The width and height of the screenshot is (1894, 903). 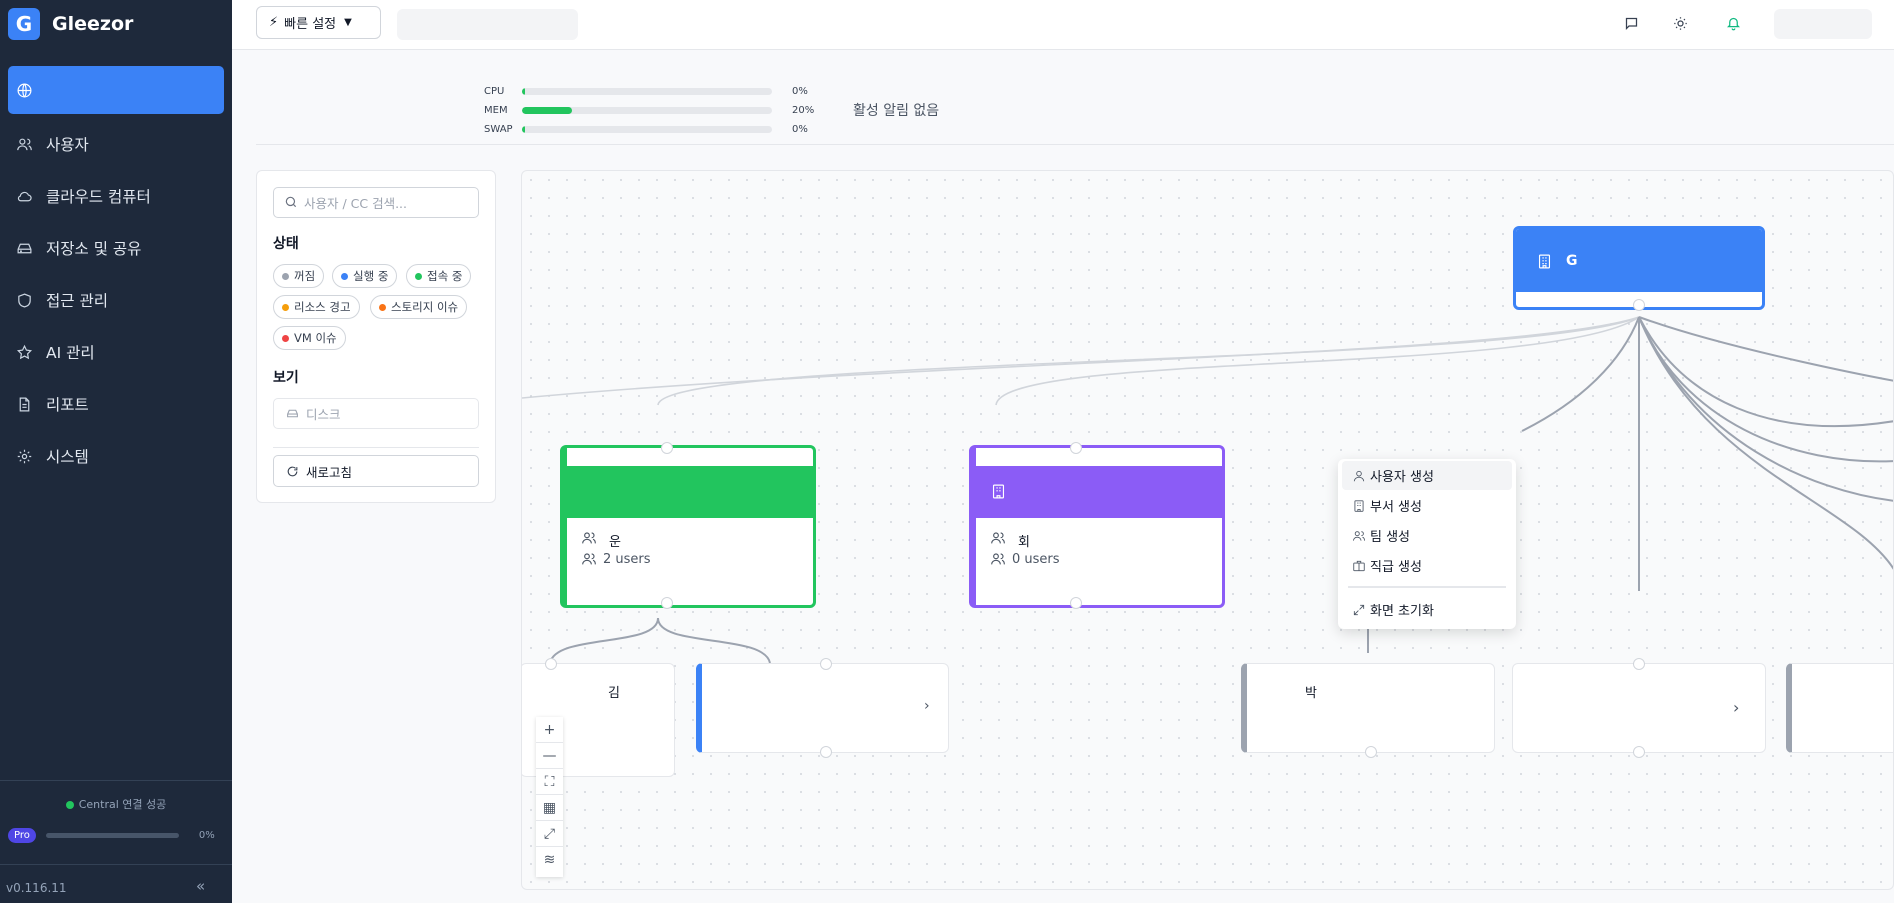 What do you see at coordinates (116, 300) in the screenshot?
I see `sidebar-item-access: 접근 관리` at bounding box center [116, 300].